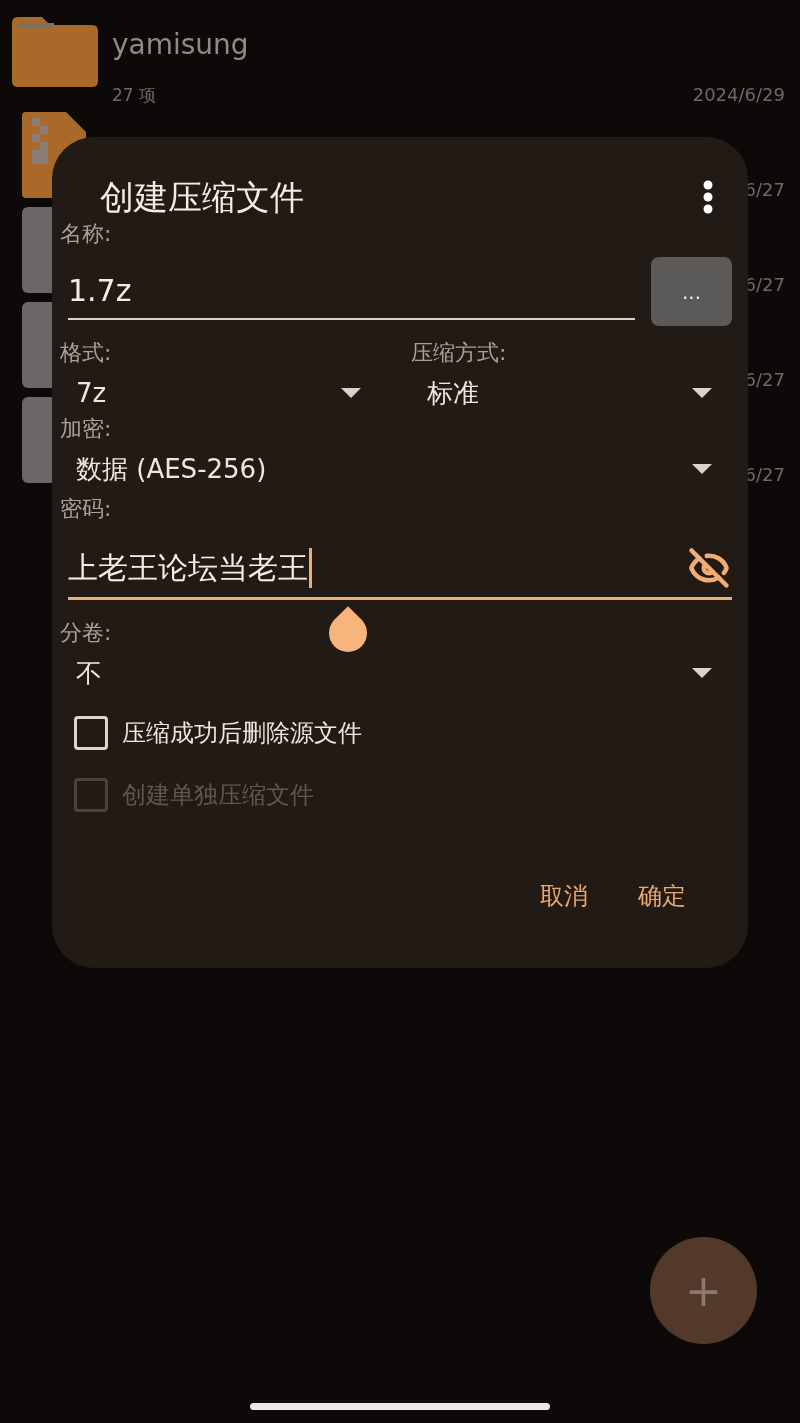 The image size is (800, 1423). What do you see at coordinates (396, 673) in the screenshot?
I see `split-dropdown: 不` at bounding box center [396, 673].